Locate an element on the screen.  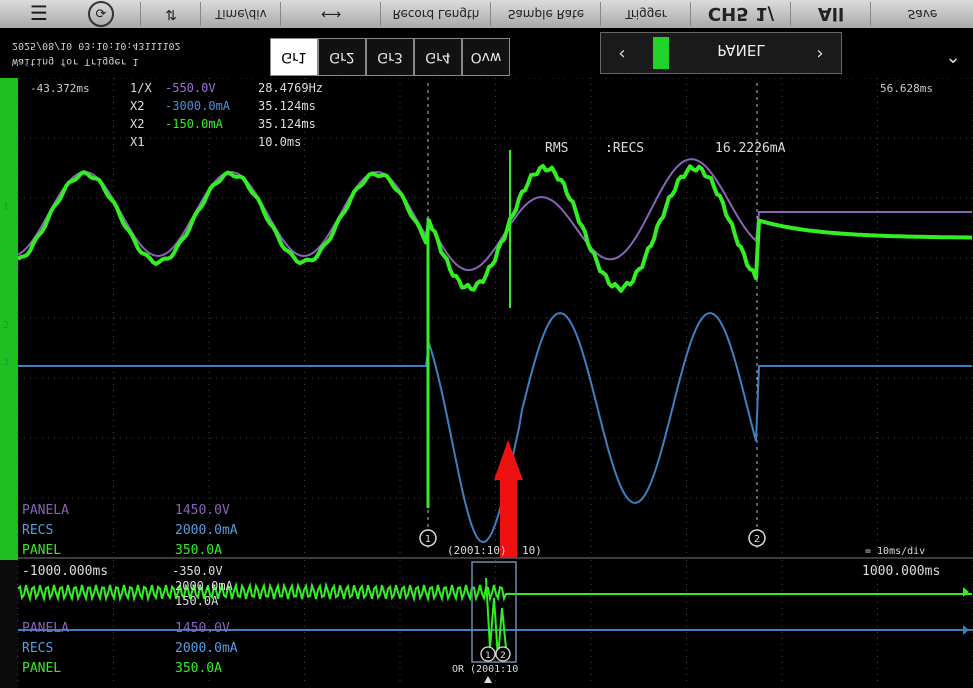
panel-selector: ‹ PANEL › is located at coordinates (721, 53).